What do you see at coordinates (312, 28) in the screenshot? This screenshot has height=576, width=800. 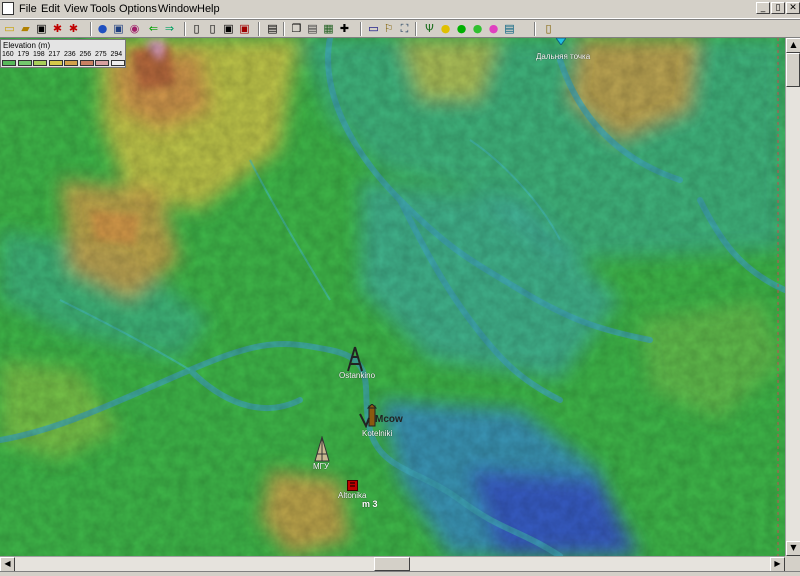 I see `clipboard-icon: ▤` at bounding box center [312, 28].